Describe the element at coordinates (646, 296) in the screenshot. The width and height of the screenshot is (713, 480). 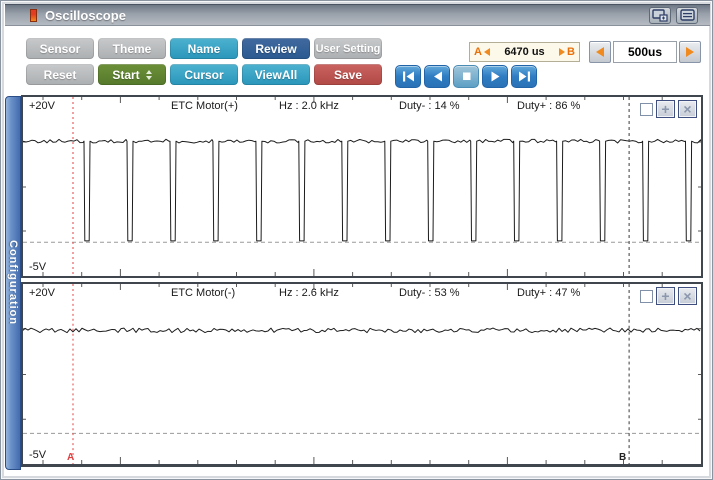
I see `channel-2-checkbox` at that location.